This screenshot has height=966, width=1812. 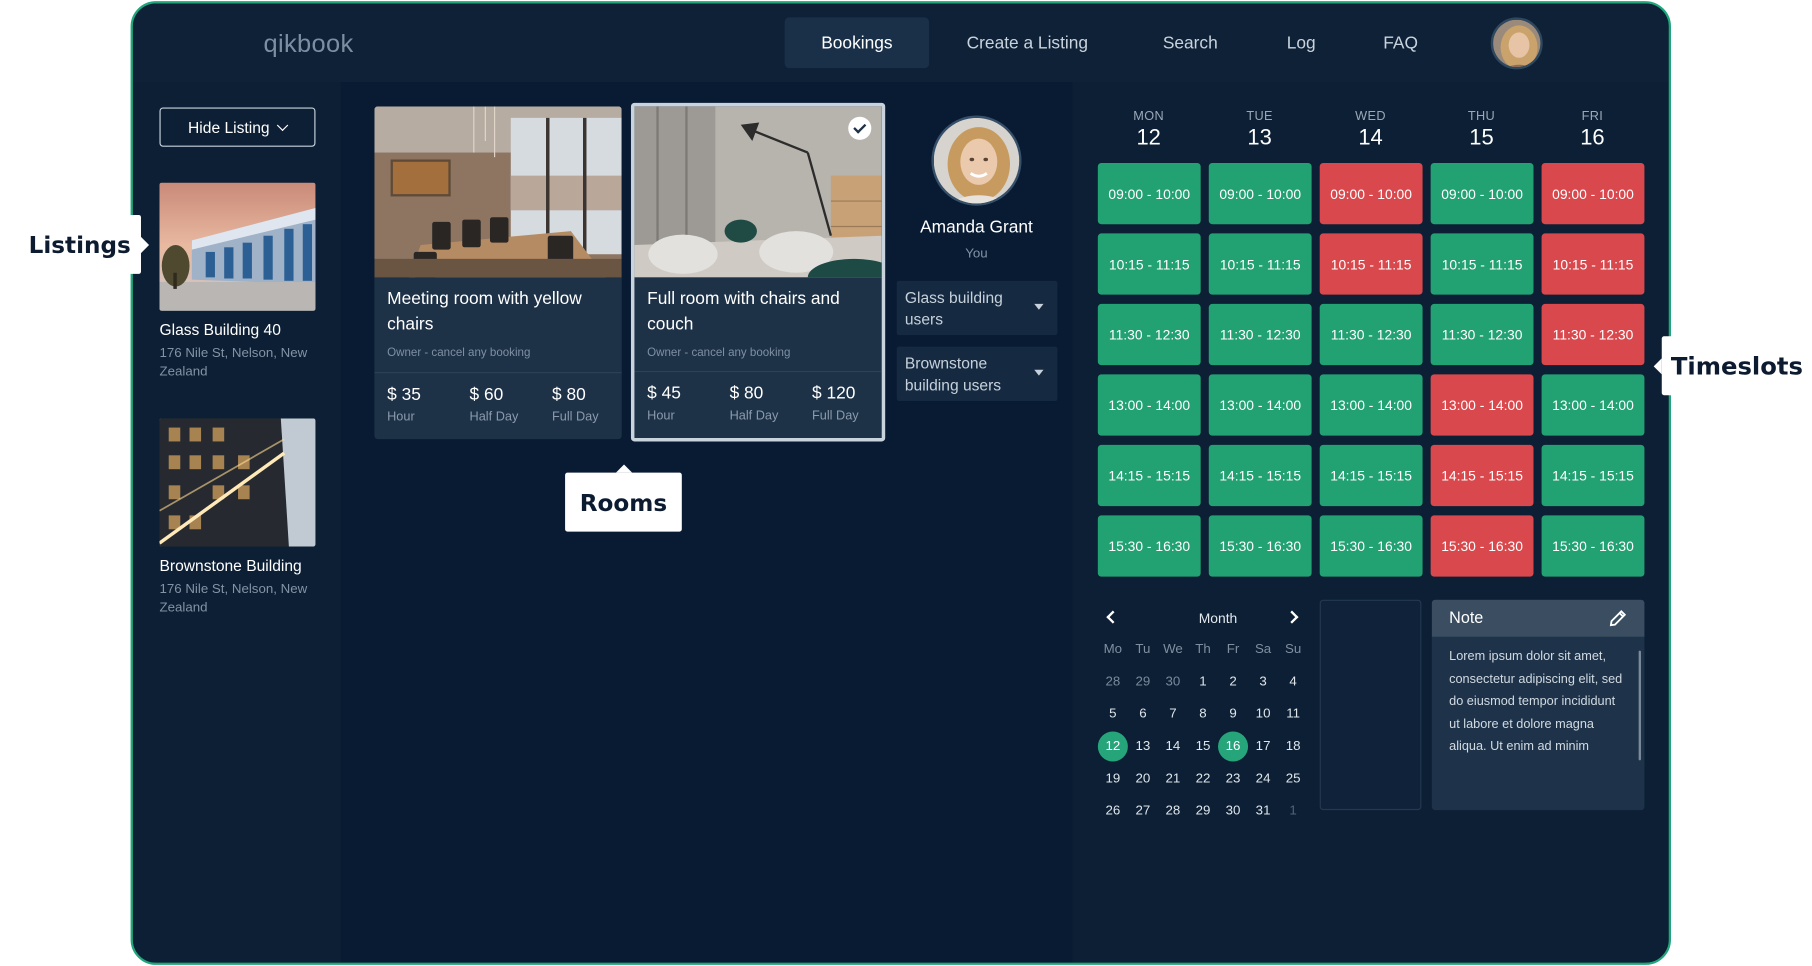 I want to click on calendar-day: 10, so click(x=1263, y=714).